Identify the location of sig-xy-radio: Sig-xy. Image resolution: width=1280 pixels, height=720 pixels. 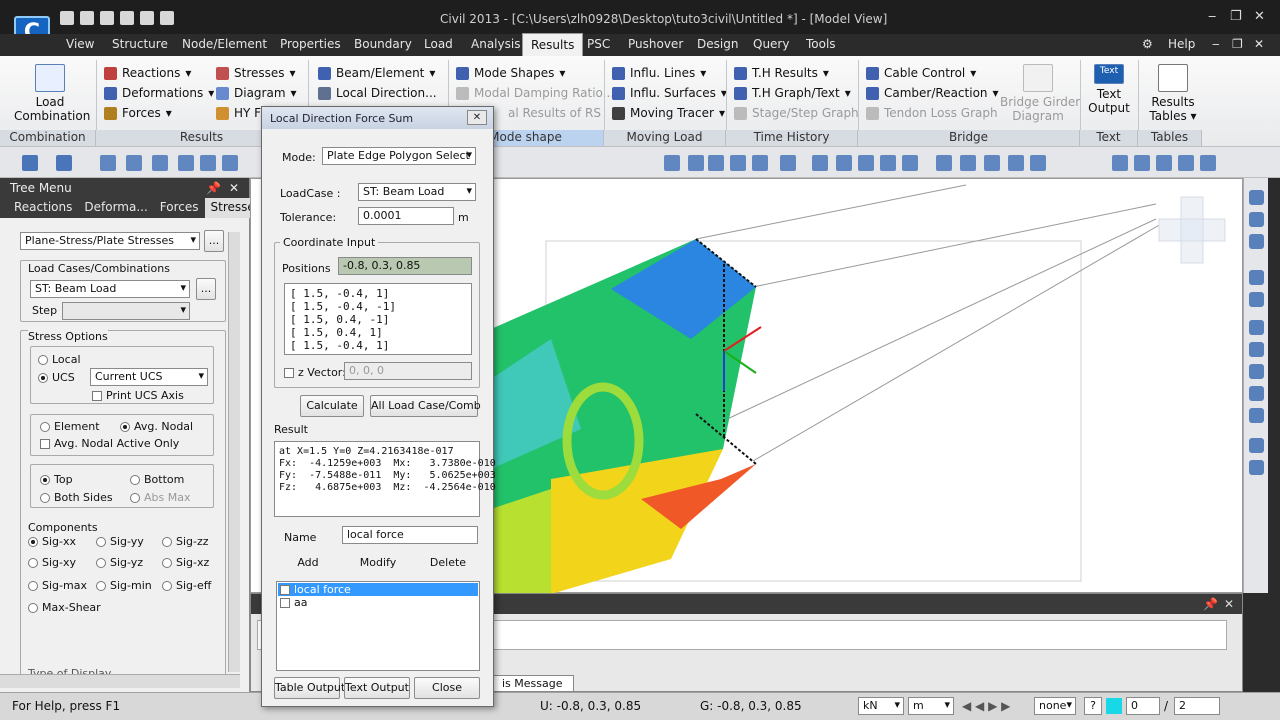
(52, 562).